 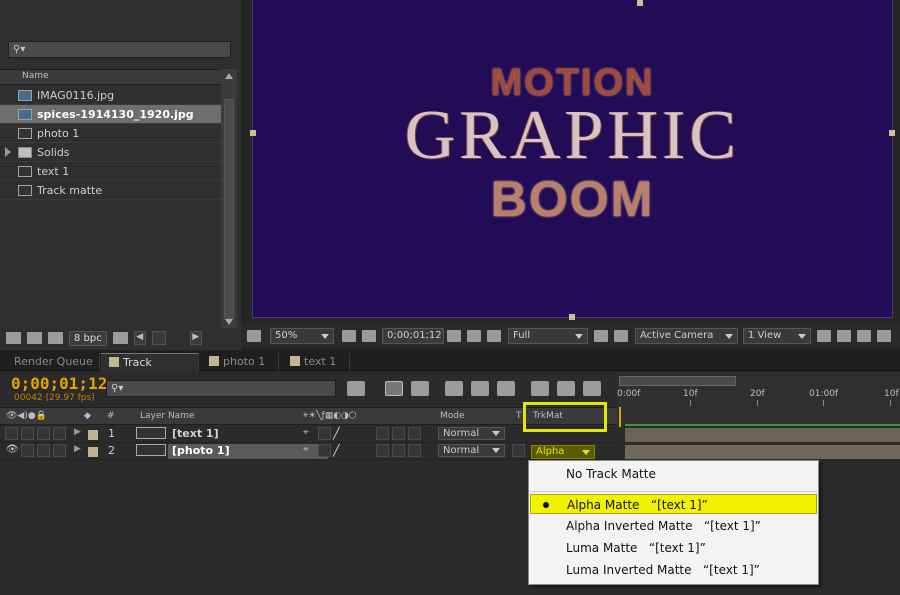 I want to click on show-snapshot-icon, so click(x=474, y=336).